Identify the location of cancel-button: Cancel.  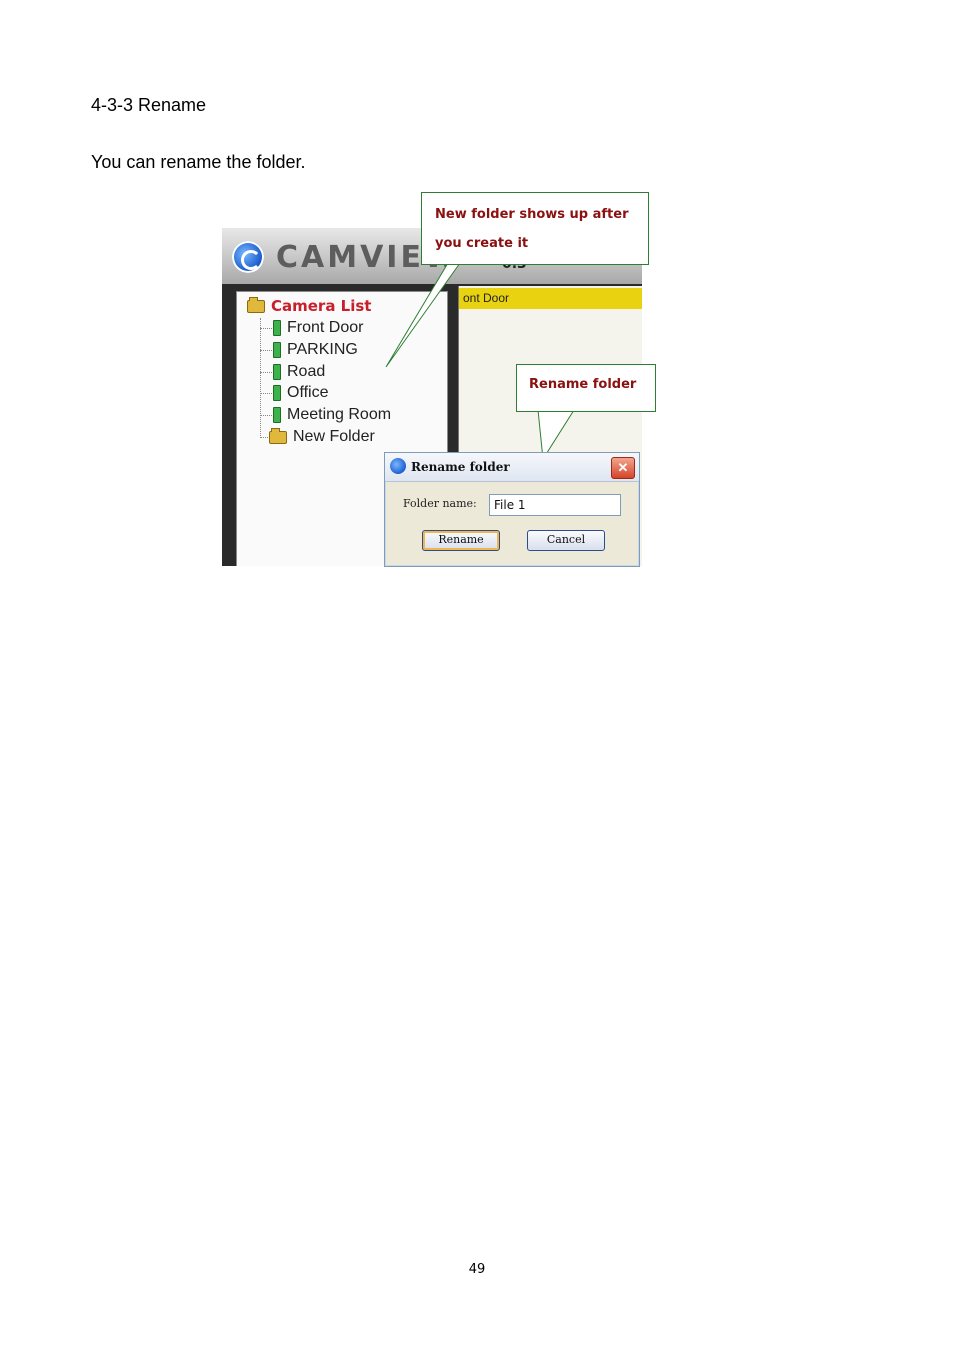
(566, 540).